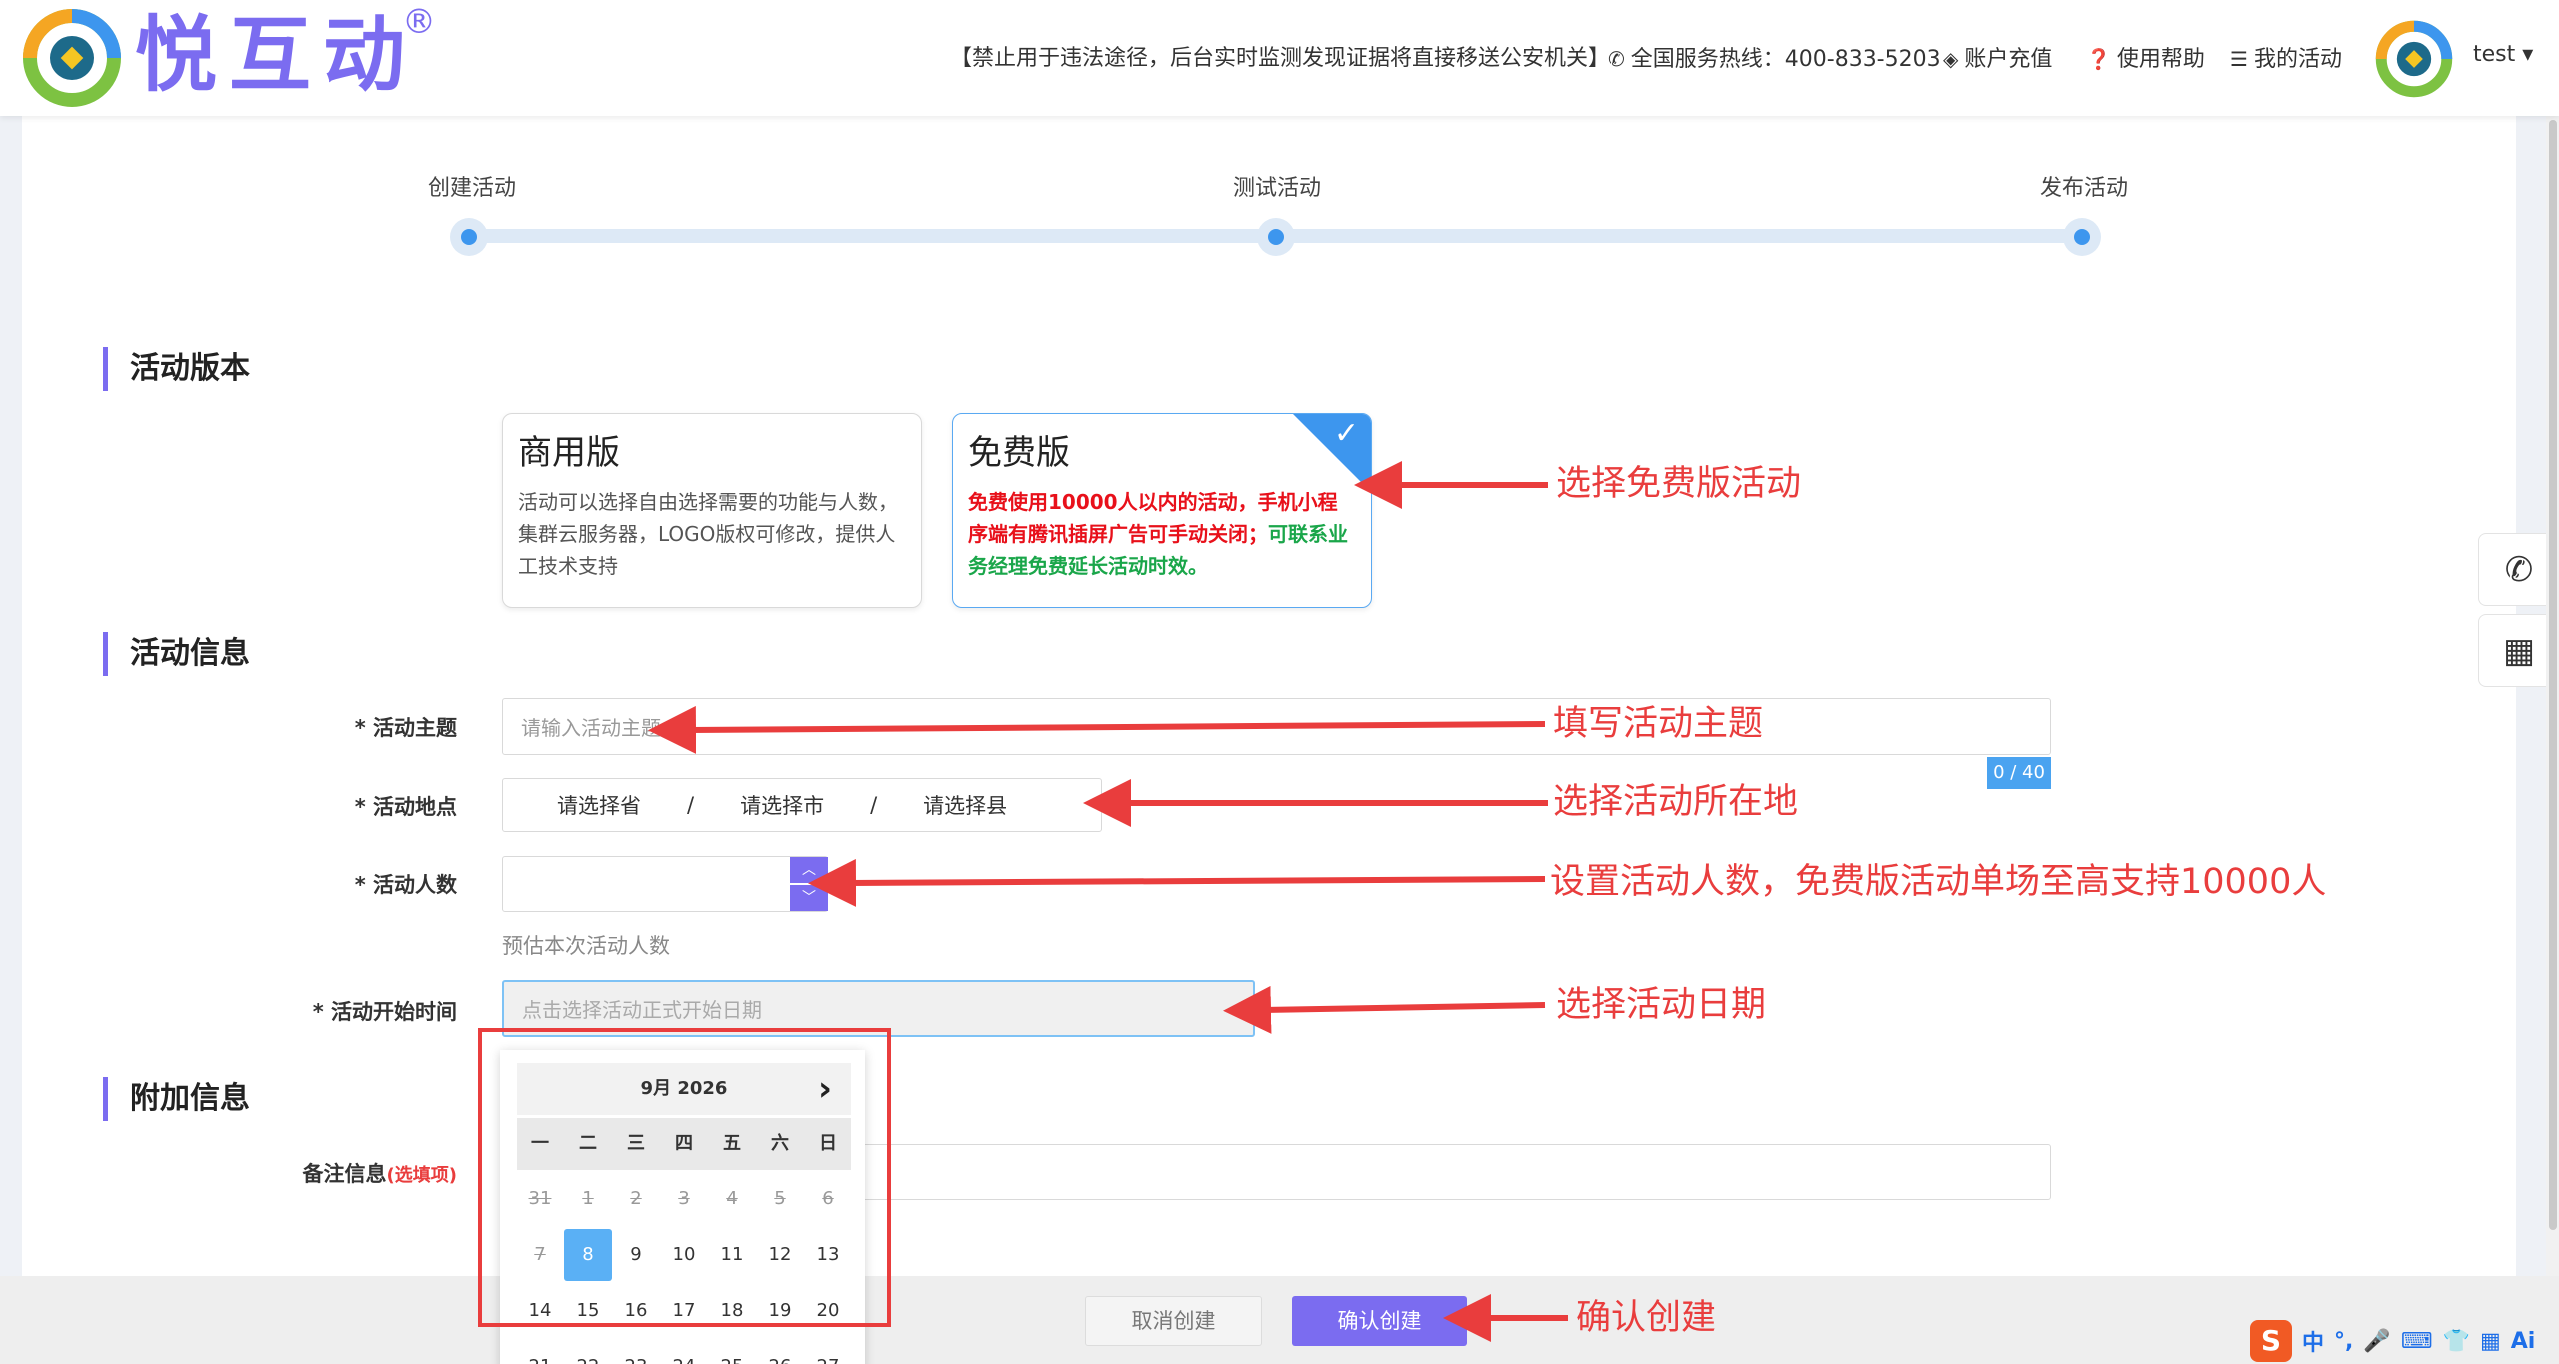 The width and height of the screenshot is (2559, 1364). Describe the element at coordinates (2082, 237) in the screenshot. I see `step-publish-dot` at that location.